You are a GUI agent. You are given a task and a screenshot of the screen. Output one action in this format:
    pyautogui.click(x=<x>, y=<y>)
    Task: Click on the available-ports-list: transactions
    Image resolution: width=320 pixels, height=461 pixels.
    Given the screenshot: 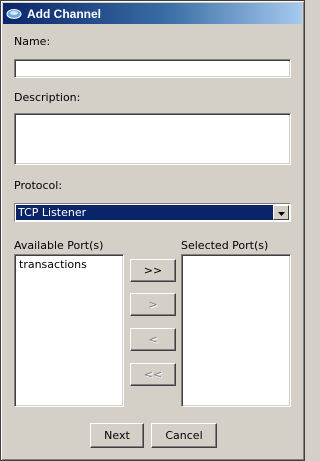 What is the action you would take?
    pyautogui.click(x=69, y=330)
    